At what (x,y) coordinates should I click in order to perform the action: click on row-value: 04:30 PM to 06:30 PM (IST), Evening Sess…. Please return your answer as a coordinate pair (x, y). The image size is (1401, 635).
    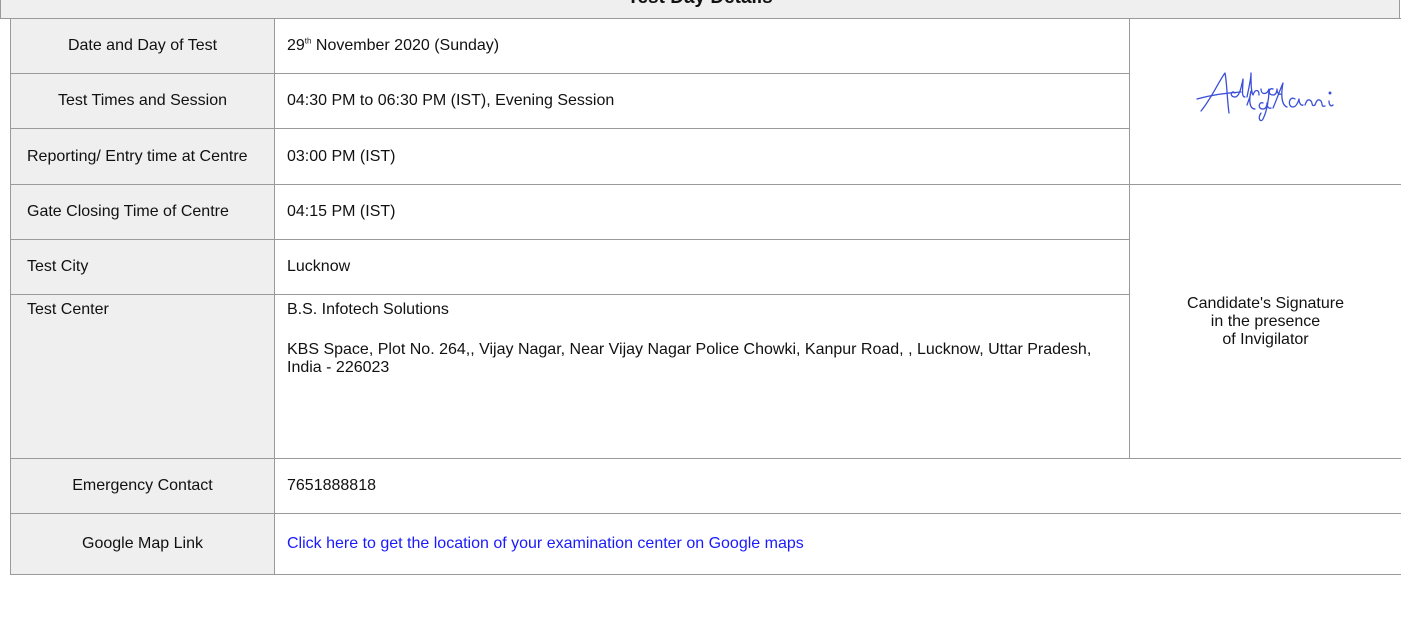
    Looking at the image, I should click on (702, 101).